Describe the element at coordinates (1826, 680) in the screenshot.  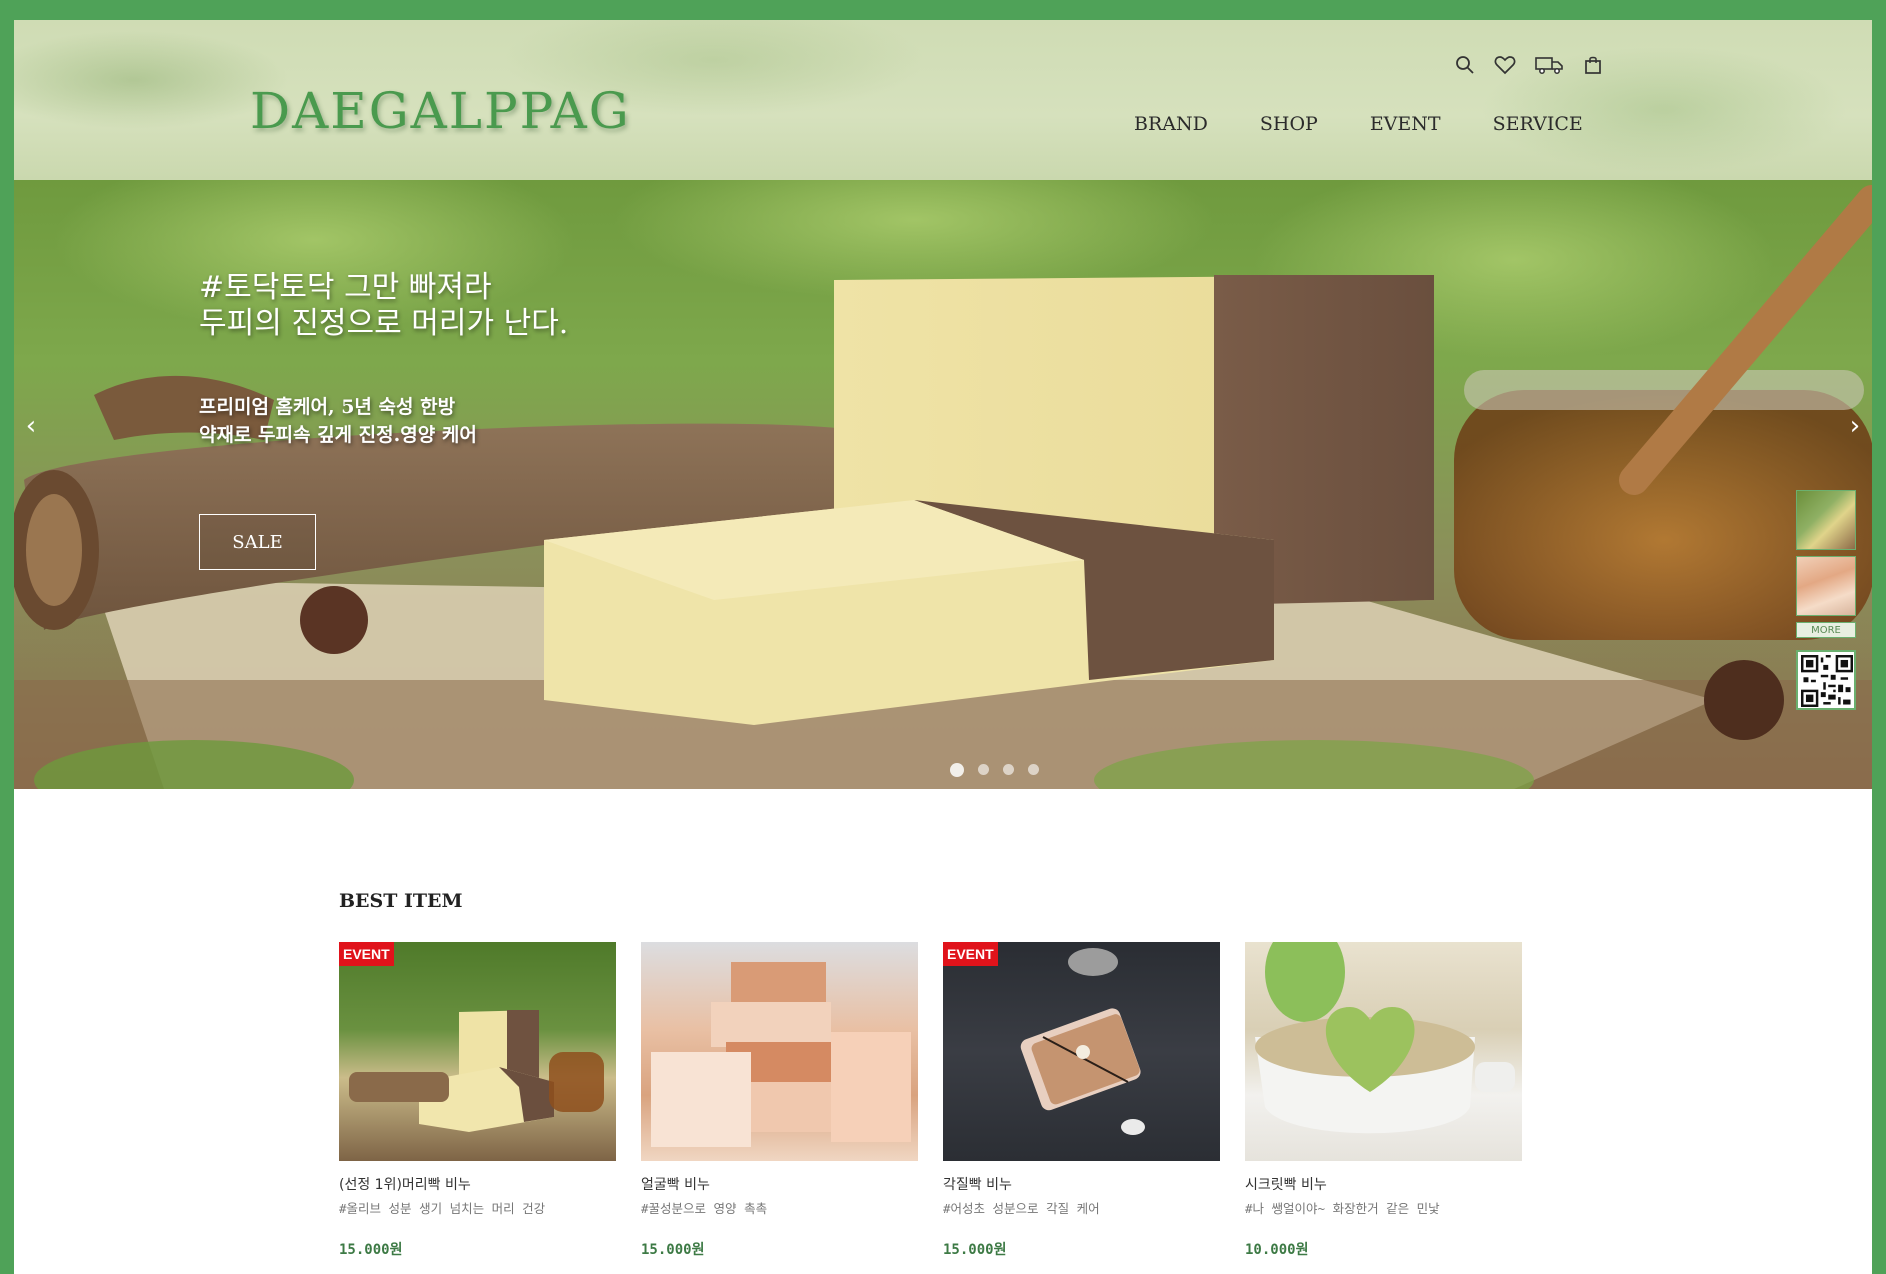
I see `qr-code` at that location.